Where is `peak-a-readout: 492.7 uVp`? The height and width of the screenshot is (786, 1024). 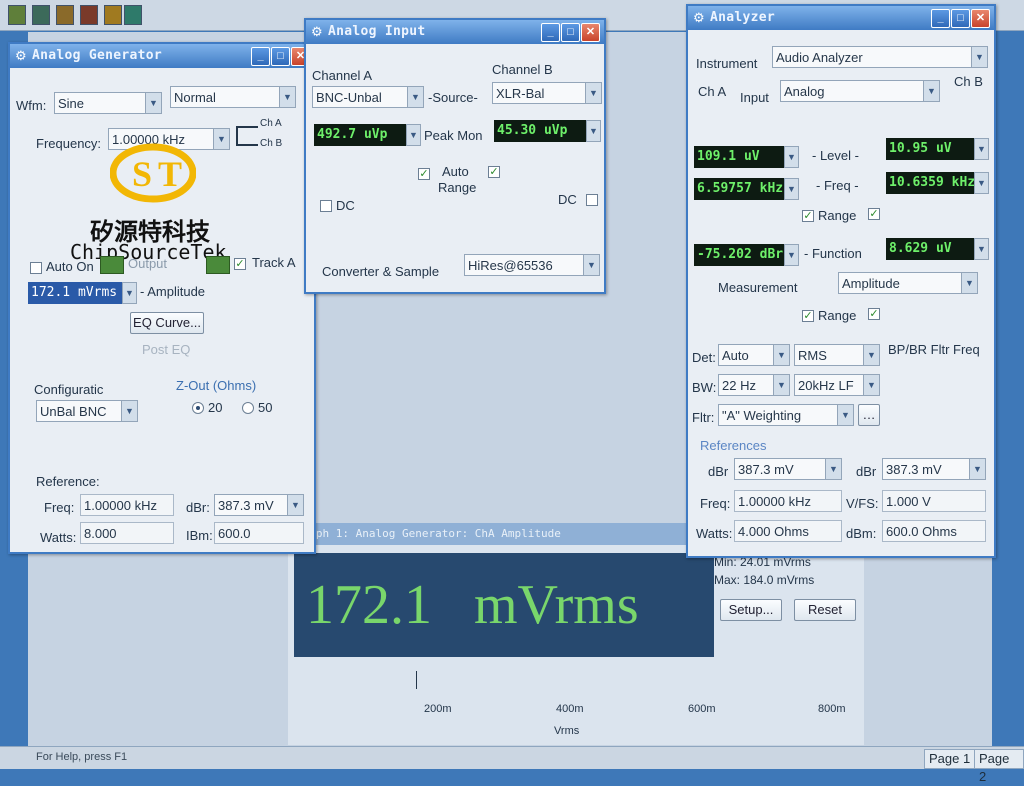 peak-a-readout: 492.7 uVp is located at coordinates (360, 135).